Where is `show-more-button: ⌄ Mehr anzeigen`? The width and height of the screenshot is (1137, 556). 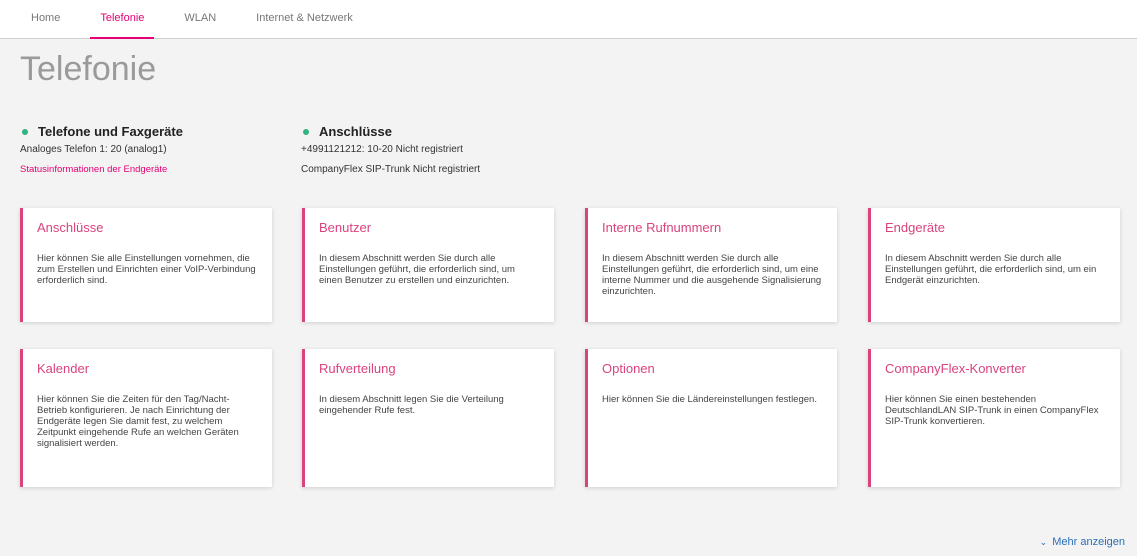 show-more-button: ⌄ Mehr anzeigen is located at coordinates (1082, 542).